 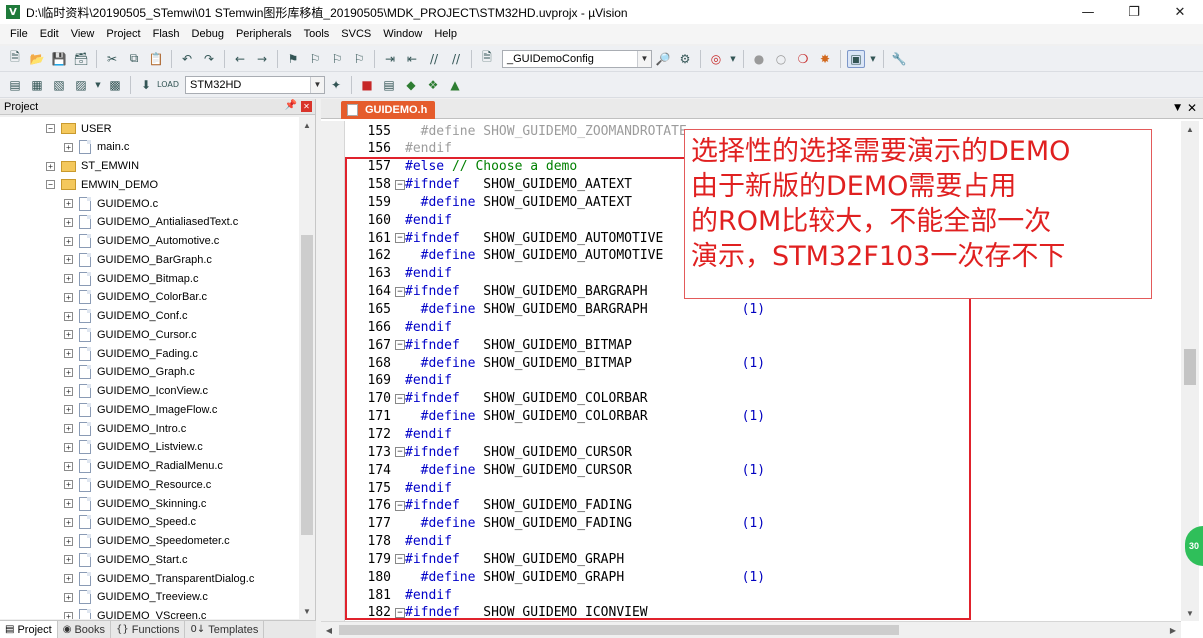 I want to click on tree-folder: + ST_EMWIN, so click(x=69, y=166).